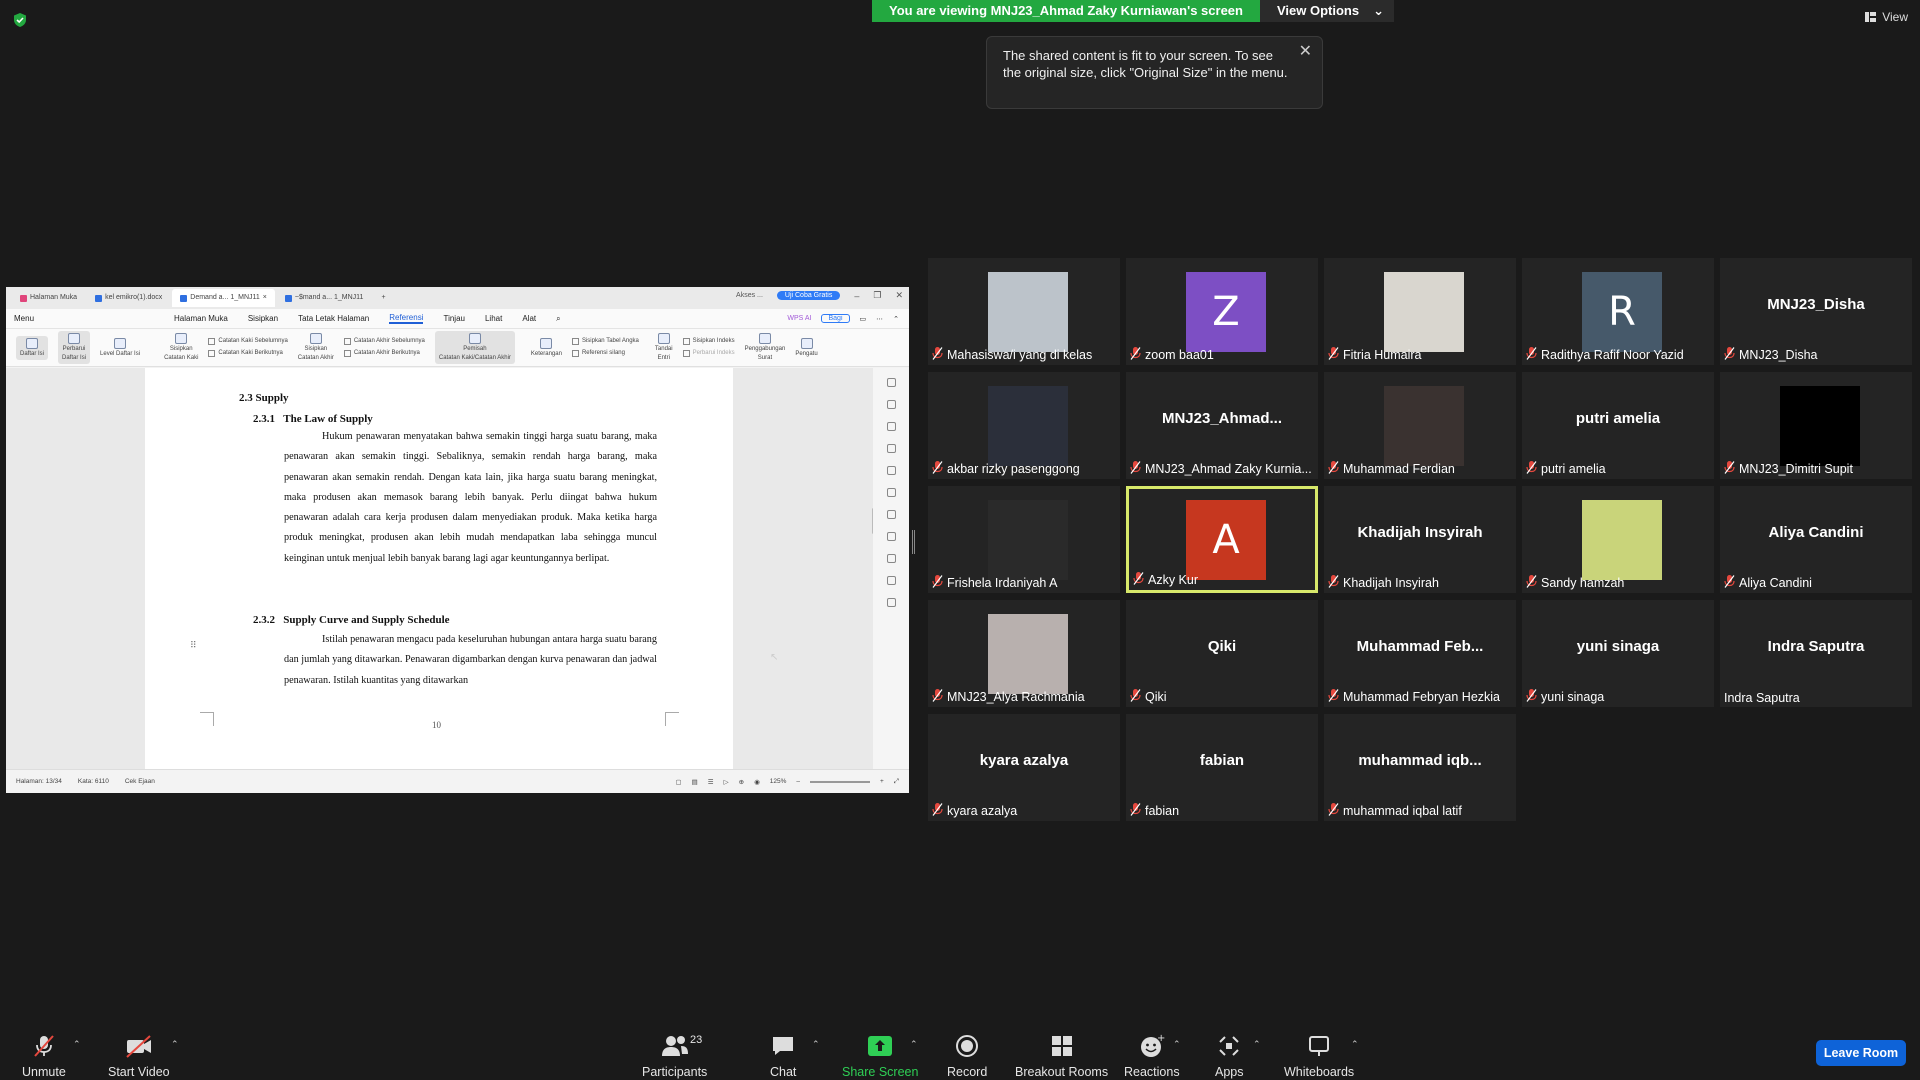 This screenshot has width=1920, height=1080. Describe the element at coordinates (880, 1056) in the screenshot. I see `share-screen-button: Share Screen` at that location.